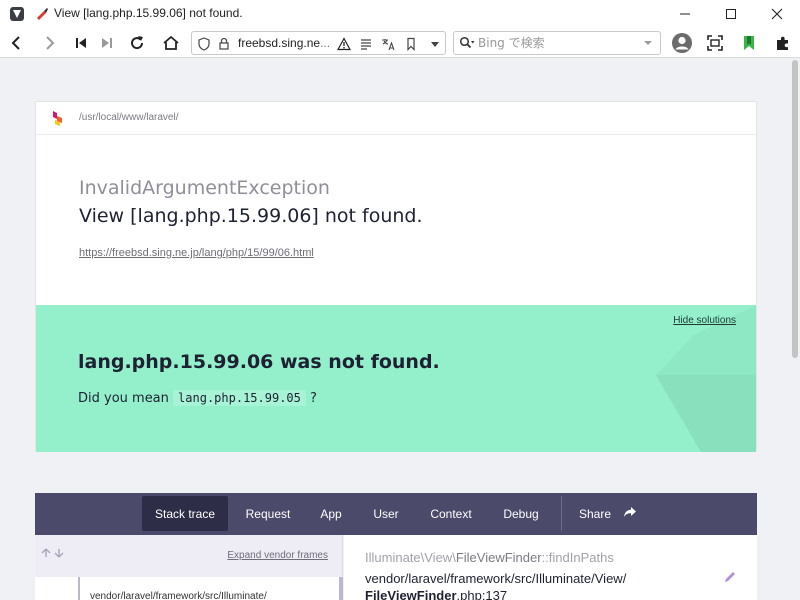  I want to click on search-dropdown-icon, so click(648, 43).